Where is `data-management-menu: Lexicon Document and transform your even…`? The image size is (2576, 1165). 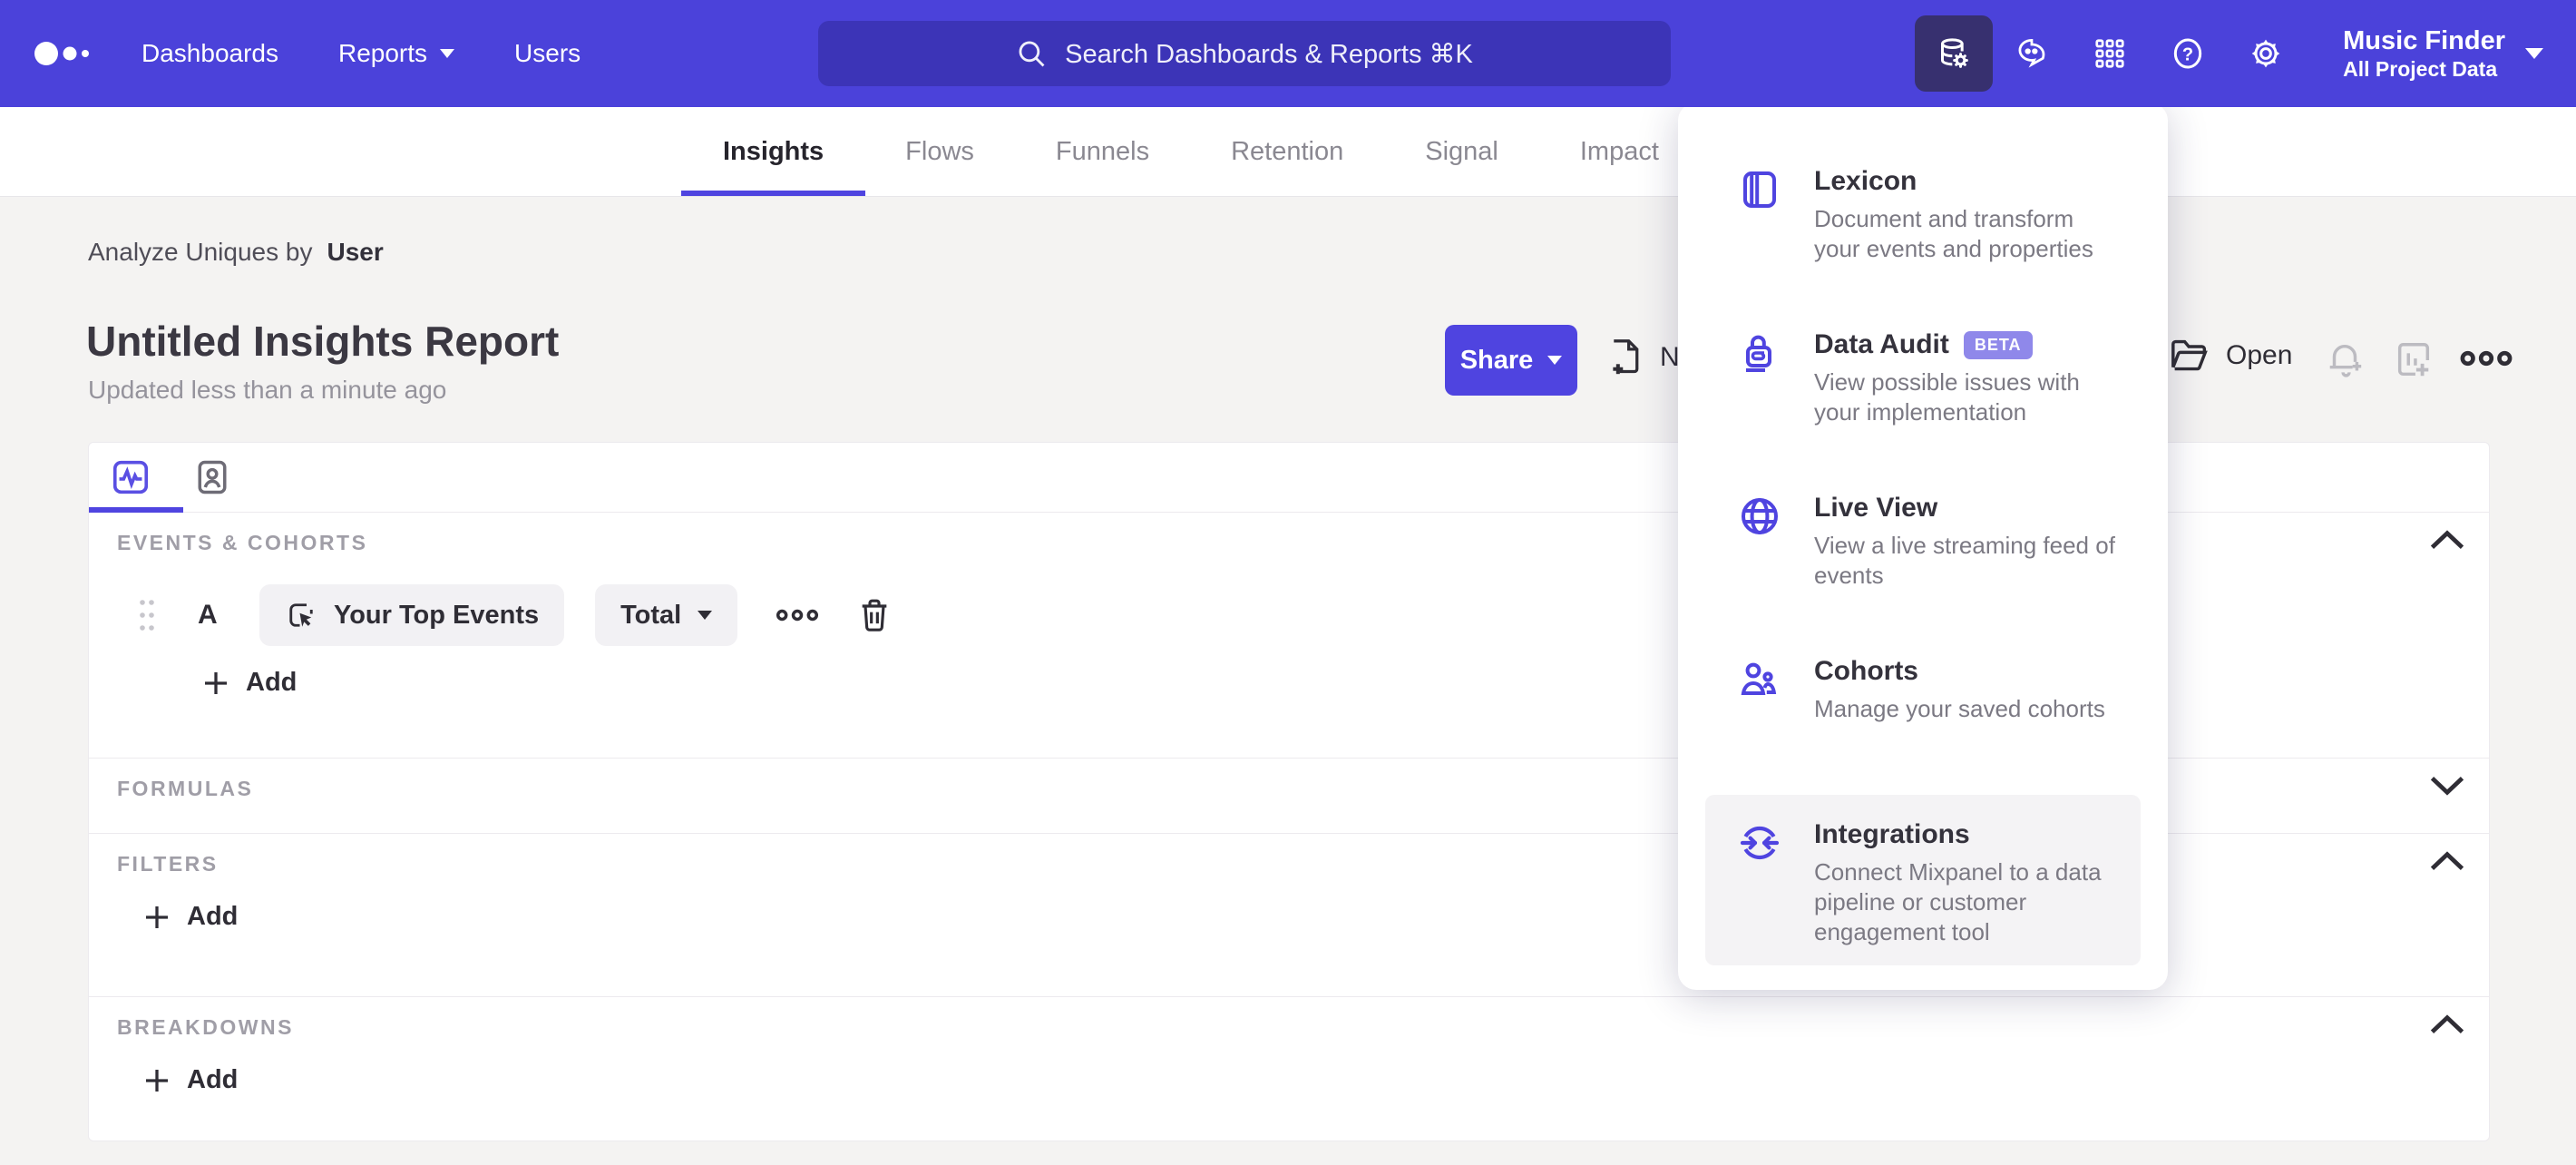
data-management-menu: Lexicon Document and transform your even… is located at coordinates (1923, 546).